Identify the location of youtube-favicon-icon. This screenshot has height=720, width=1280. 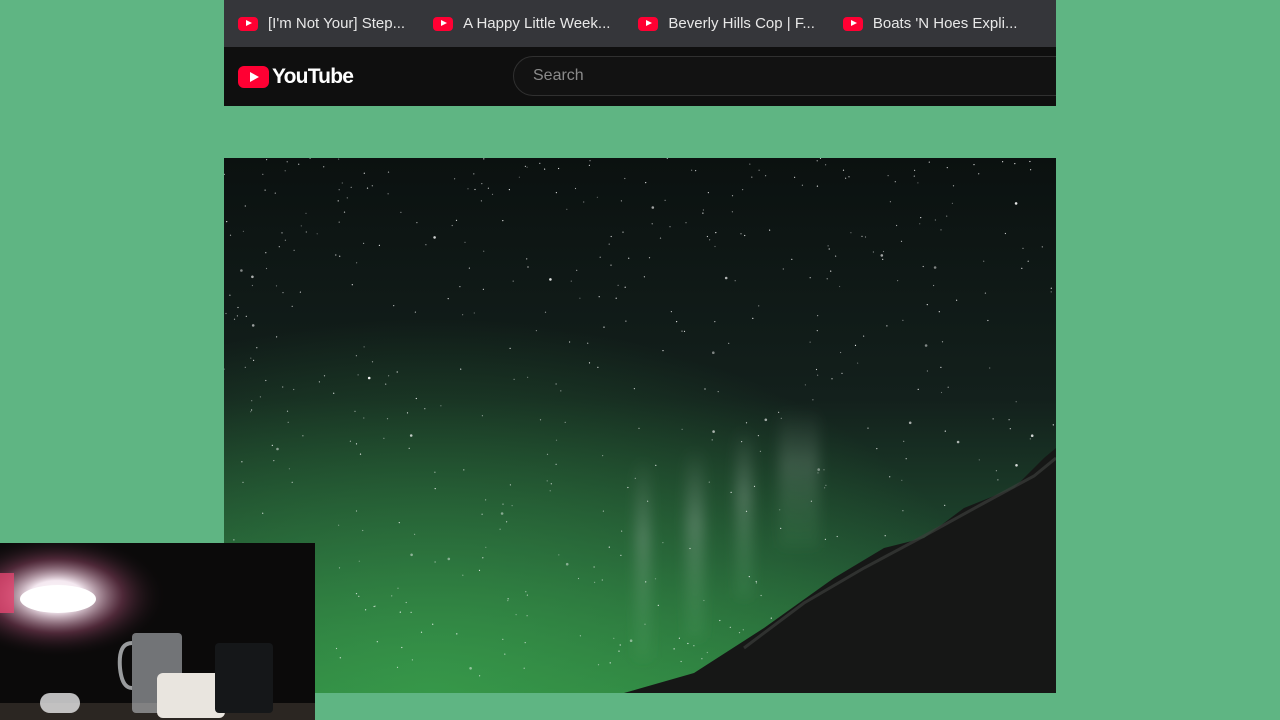
(852, 23).